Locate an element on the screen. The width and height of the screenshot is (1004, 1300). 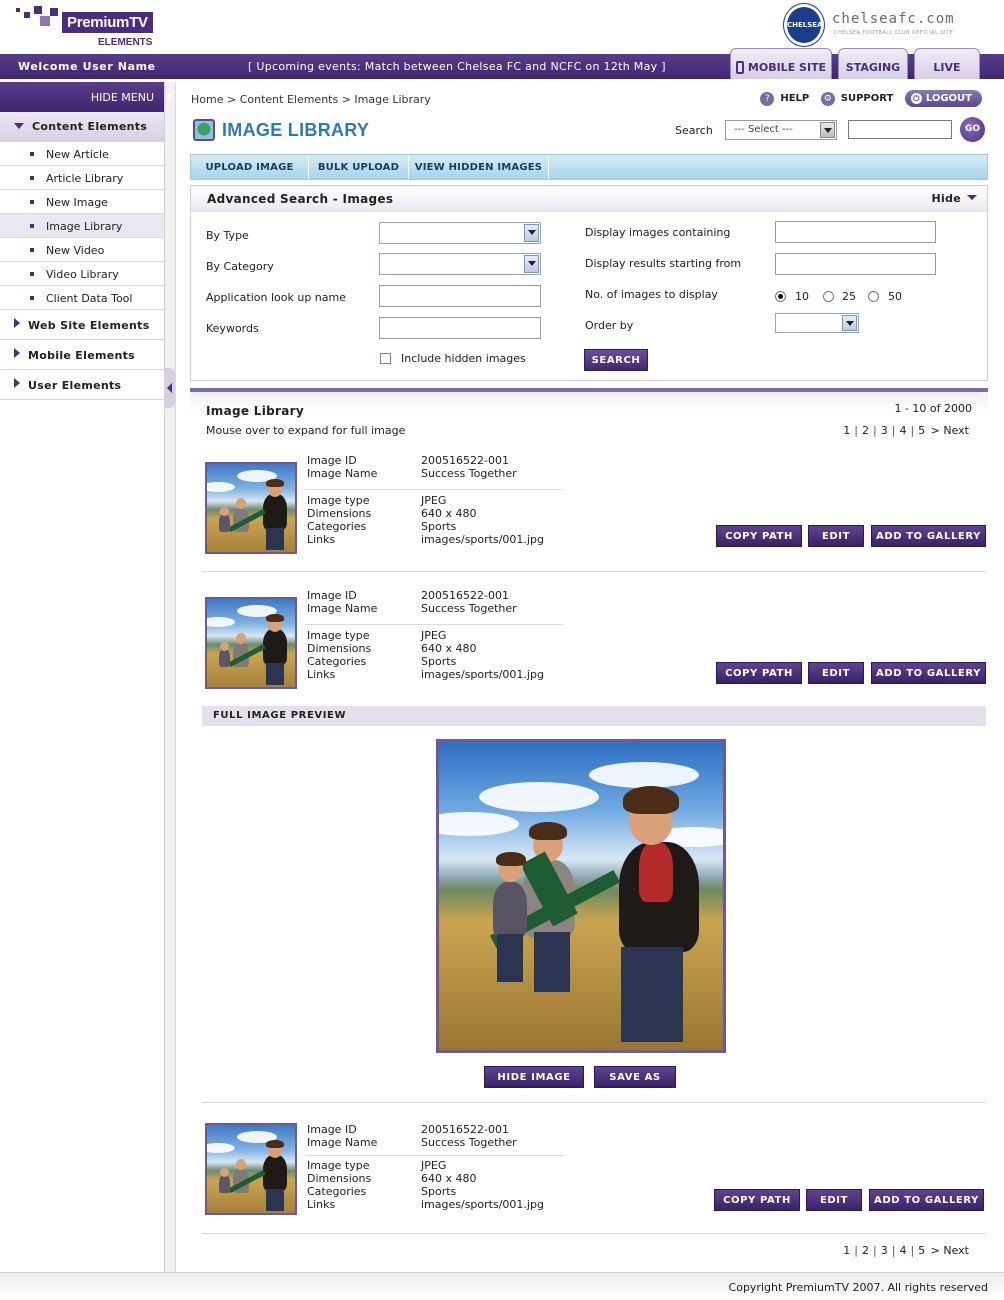
menu-item-new-video: New Video is located at coordinates (82, 250).